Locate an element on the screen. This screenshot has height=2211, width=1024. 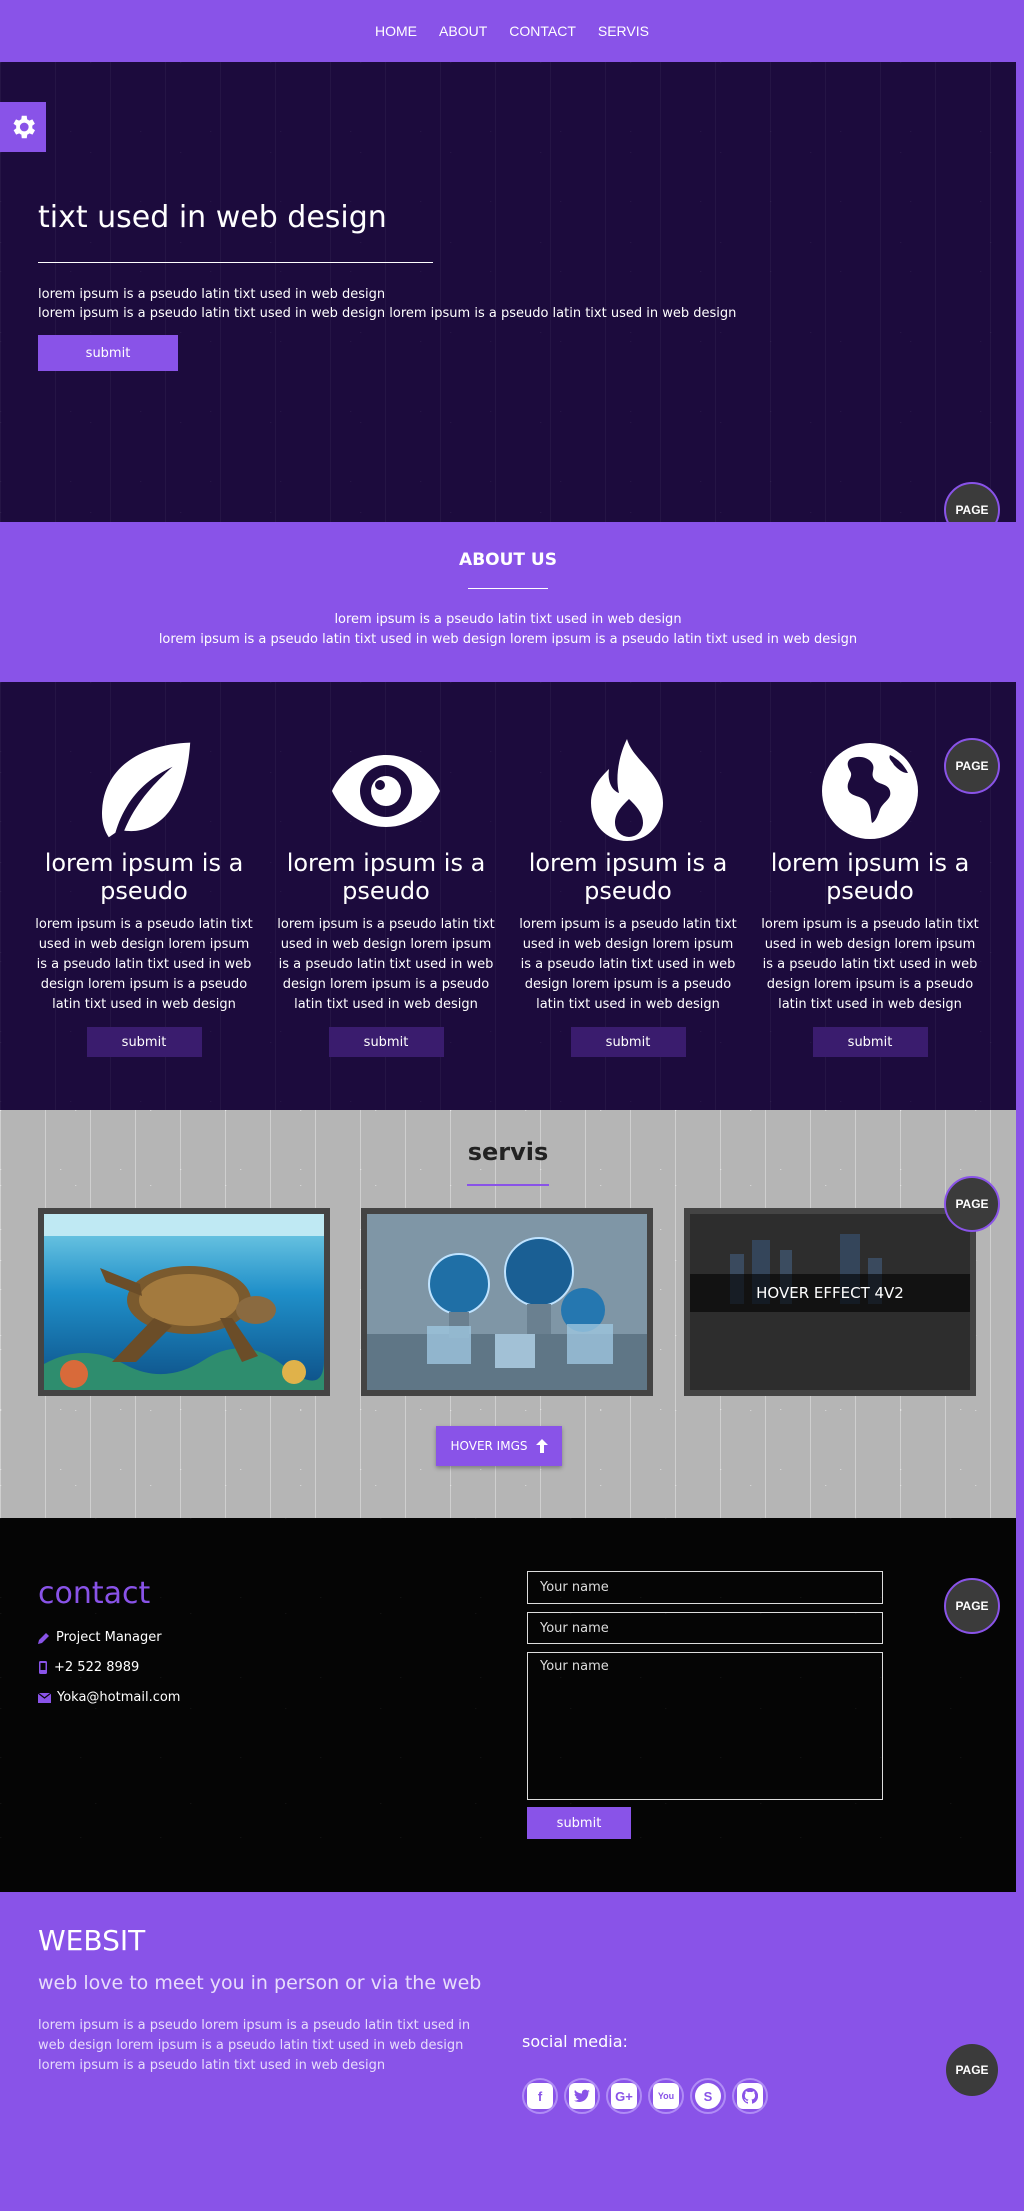
youtube-link: You is located at coordinates (666, 2096).